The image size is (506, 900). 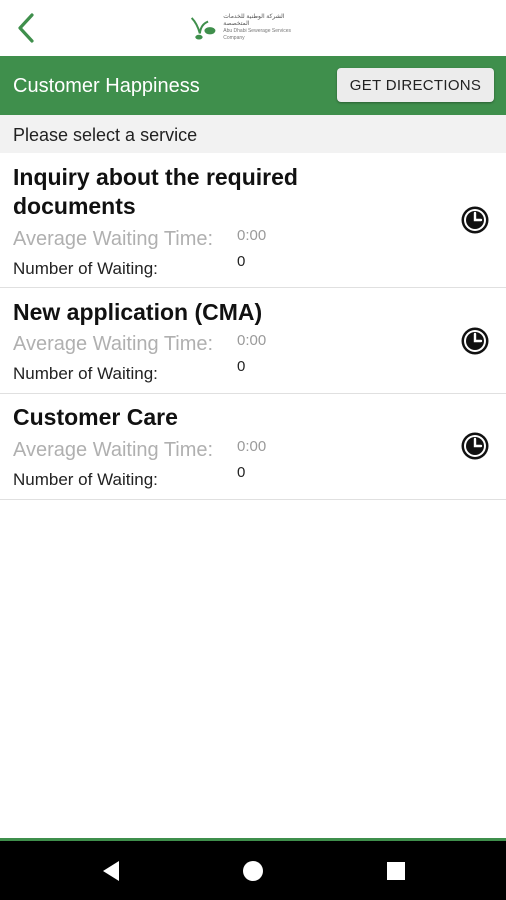 What do you see at coordinates (106, 86) in the screenshot?
I see `page-title: Customer Happiness` at bounding box center [106, 86].